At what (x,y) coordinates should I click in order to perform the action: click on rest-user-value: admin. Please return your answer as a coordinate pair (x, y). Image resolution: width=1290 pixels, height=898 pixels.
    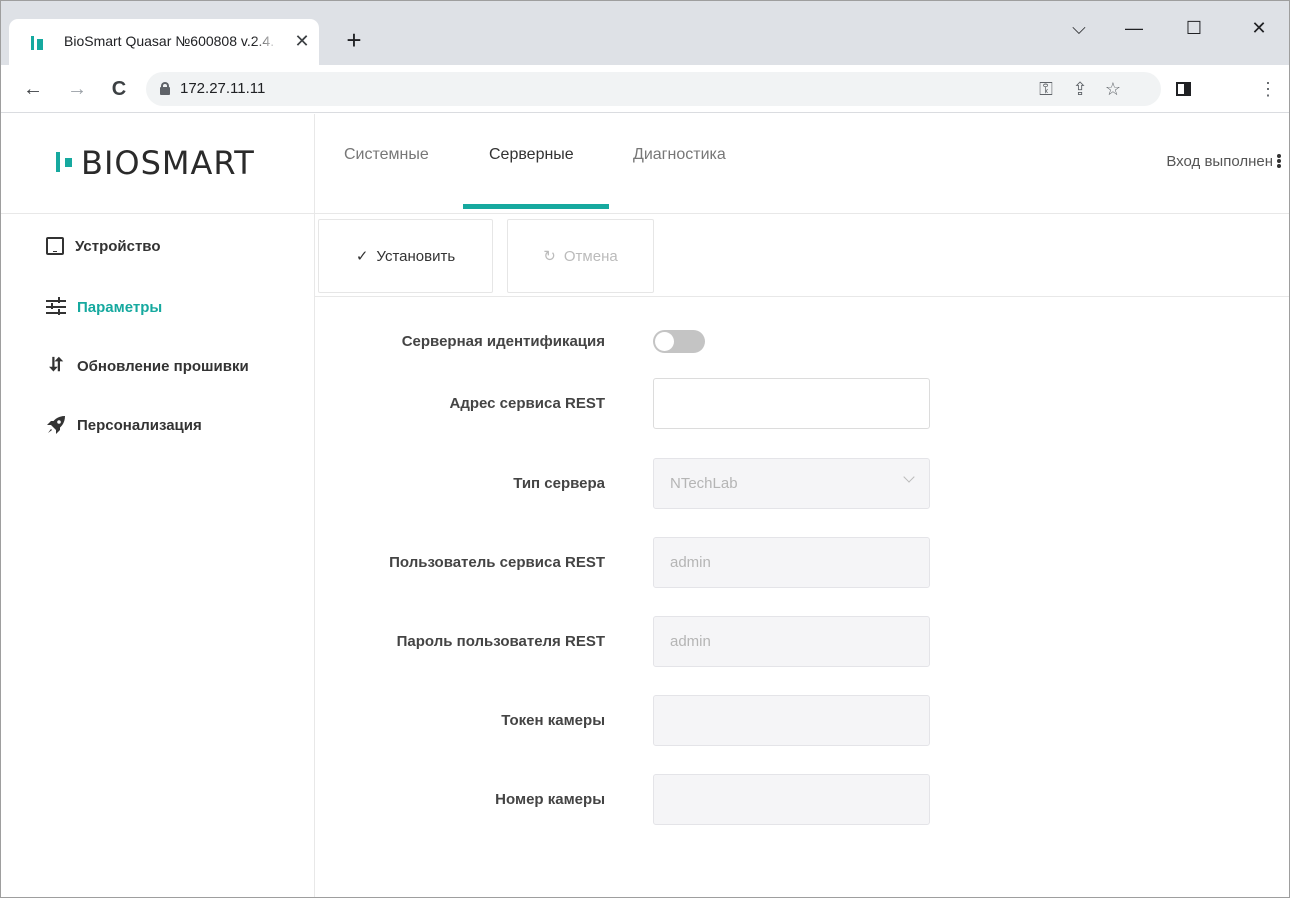
    Looking at the image, I should click on (690, 562).